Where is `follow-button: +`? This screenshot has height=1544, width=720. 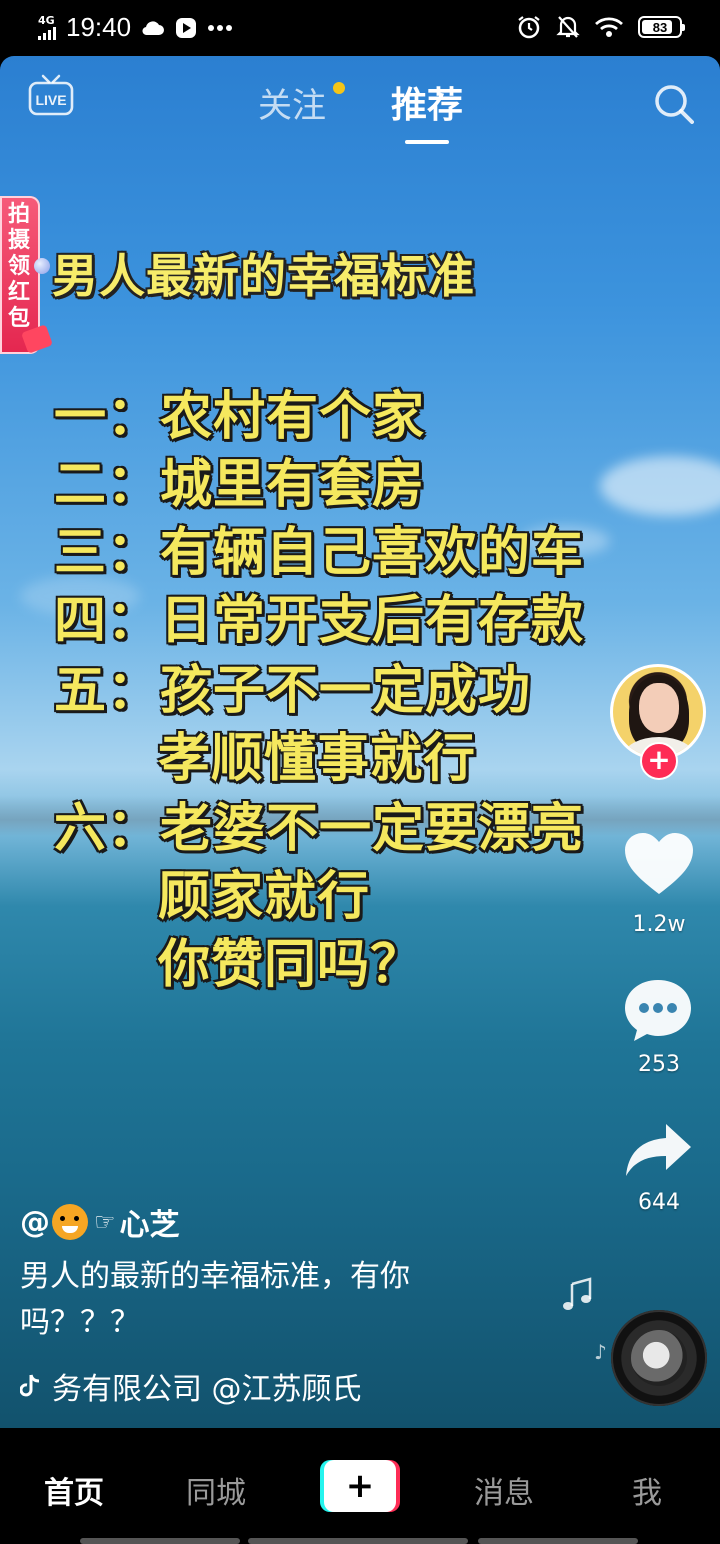 follow-button: + is located at coordinates (659, 761).